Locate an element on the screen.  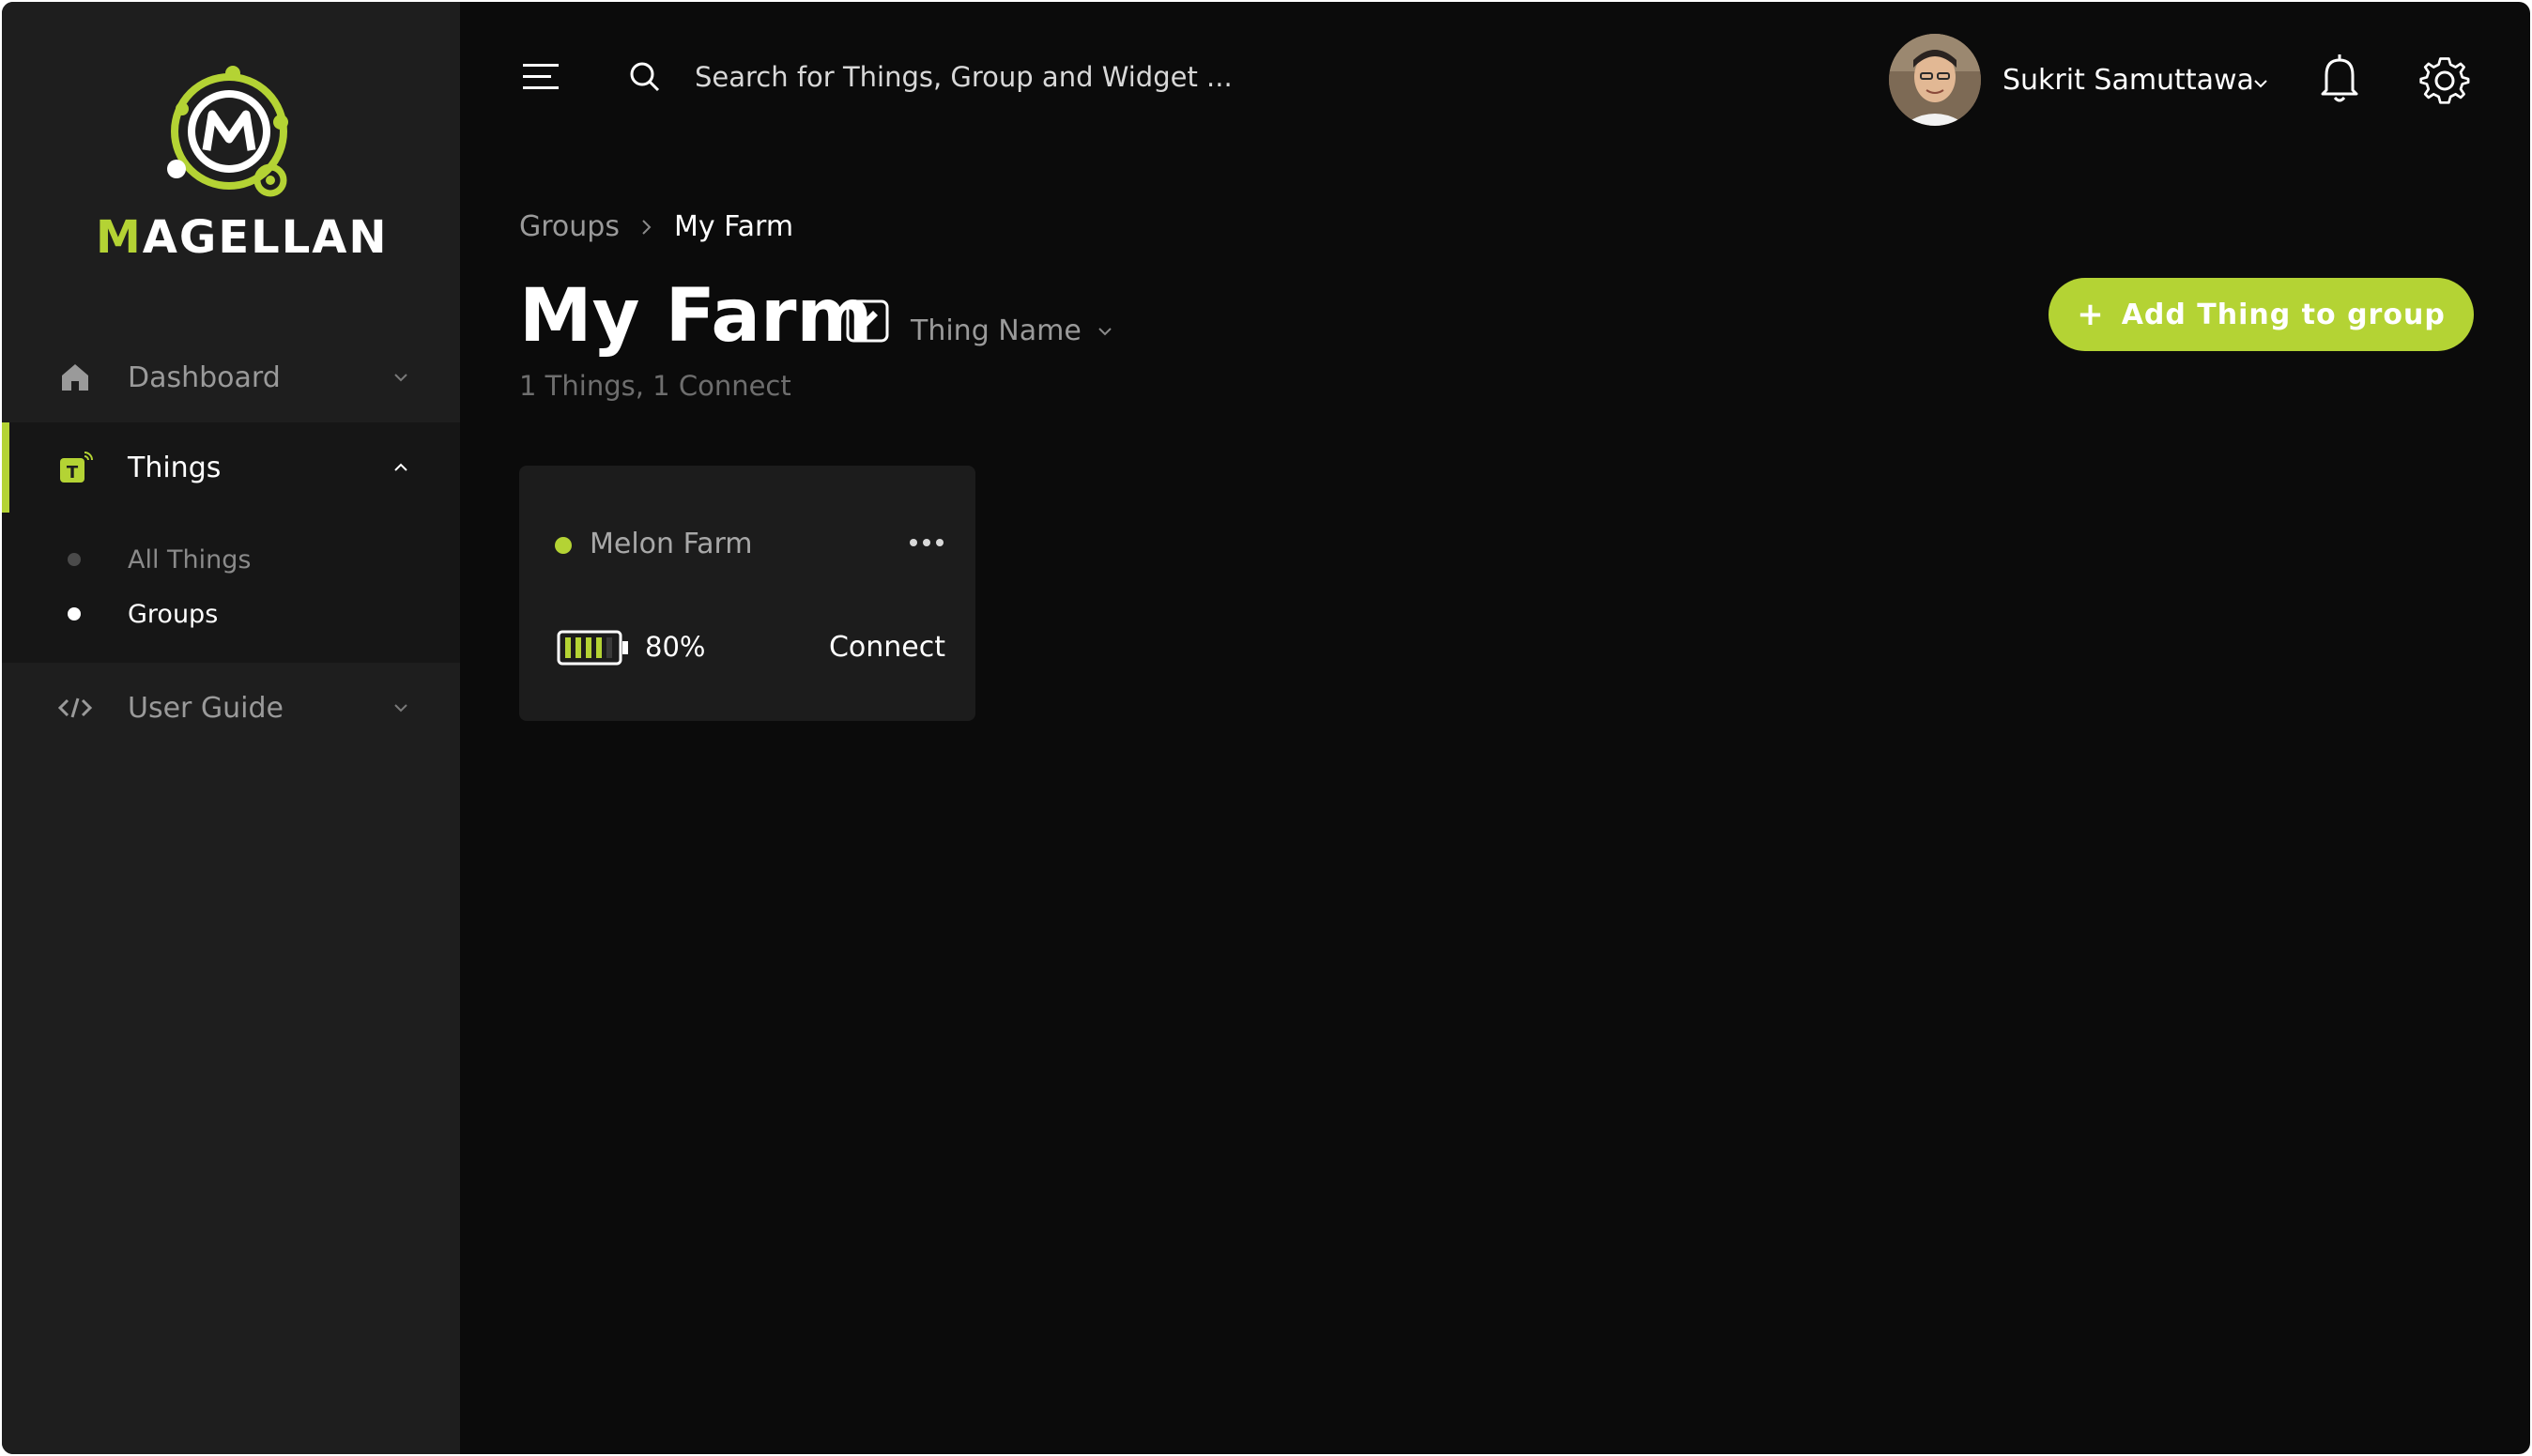
brand-name: MAGELLAN is located at coordinates (242, 237).